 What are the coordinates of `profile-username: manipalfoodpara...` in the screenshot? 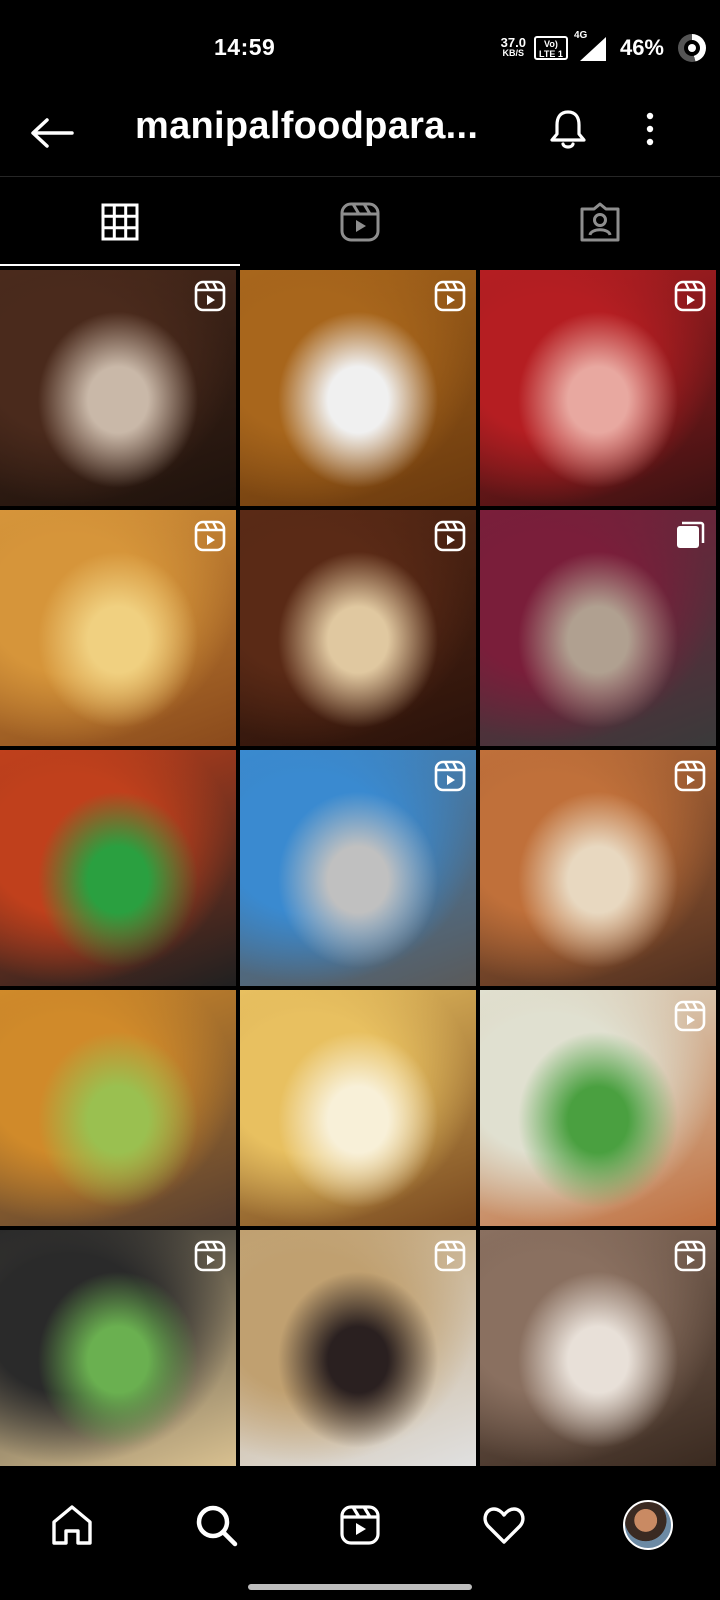 It's located at (307, 126).